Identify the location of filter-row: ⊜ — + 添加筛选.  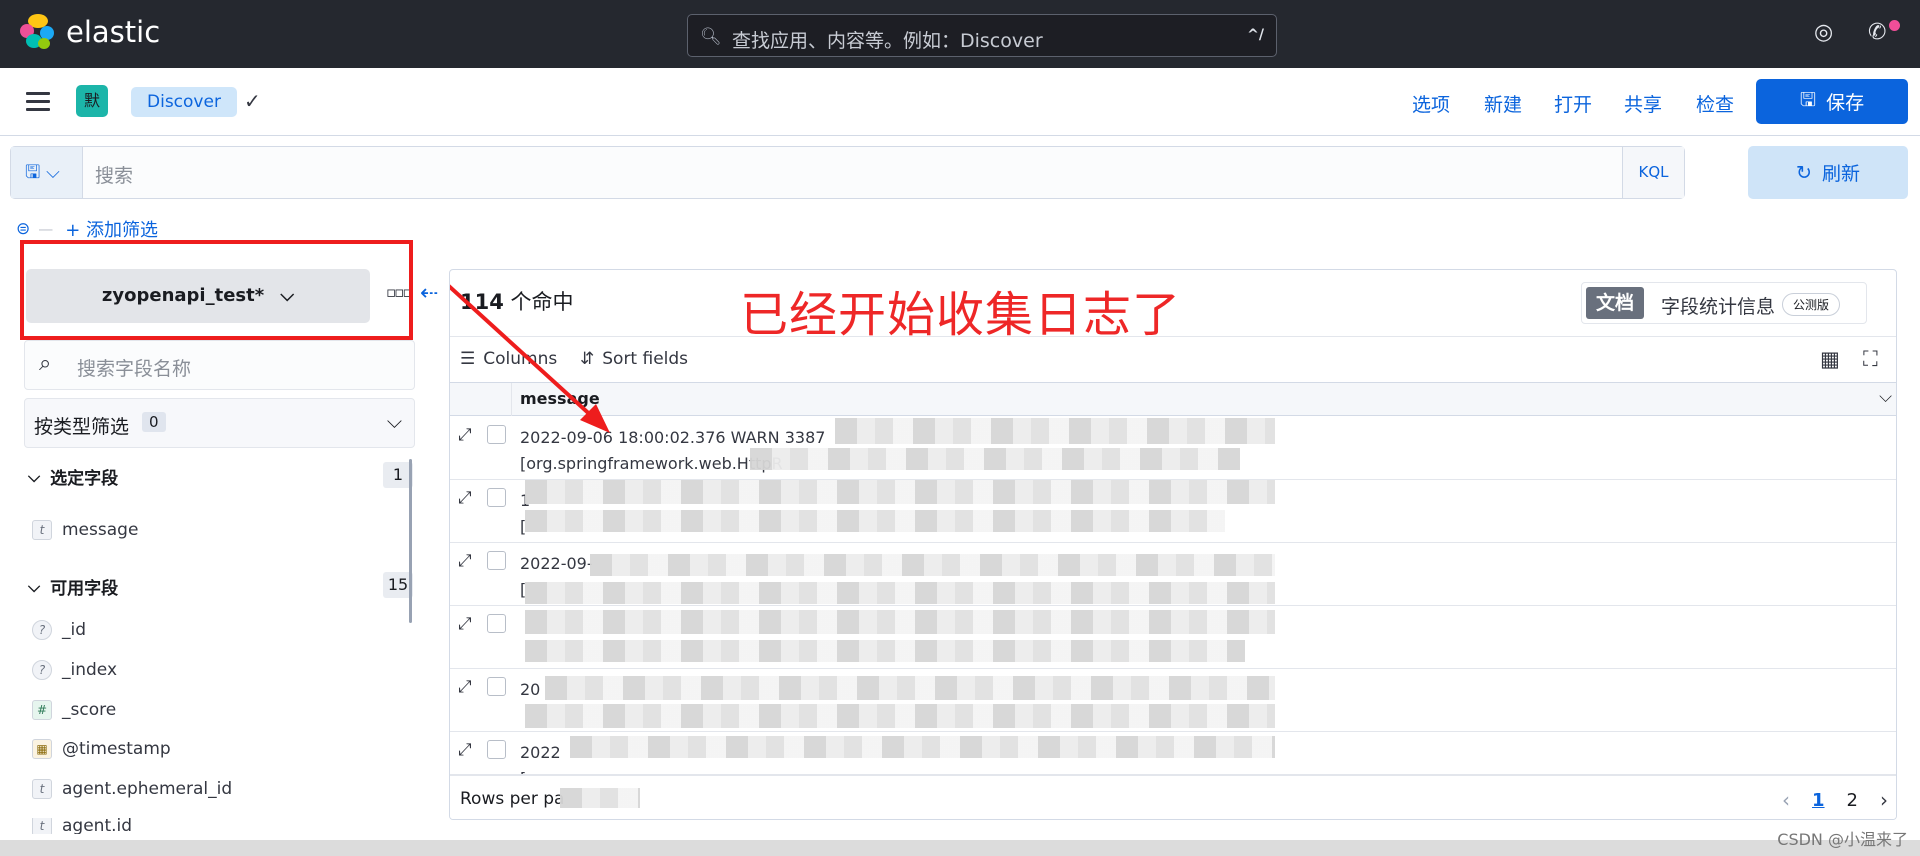
(87, 229).